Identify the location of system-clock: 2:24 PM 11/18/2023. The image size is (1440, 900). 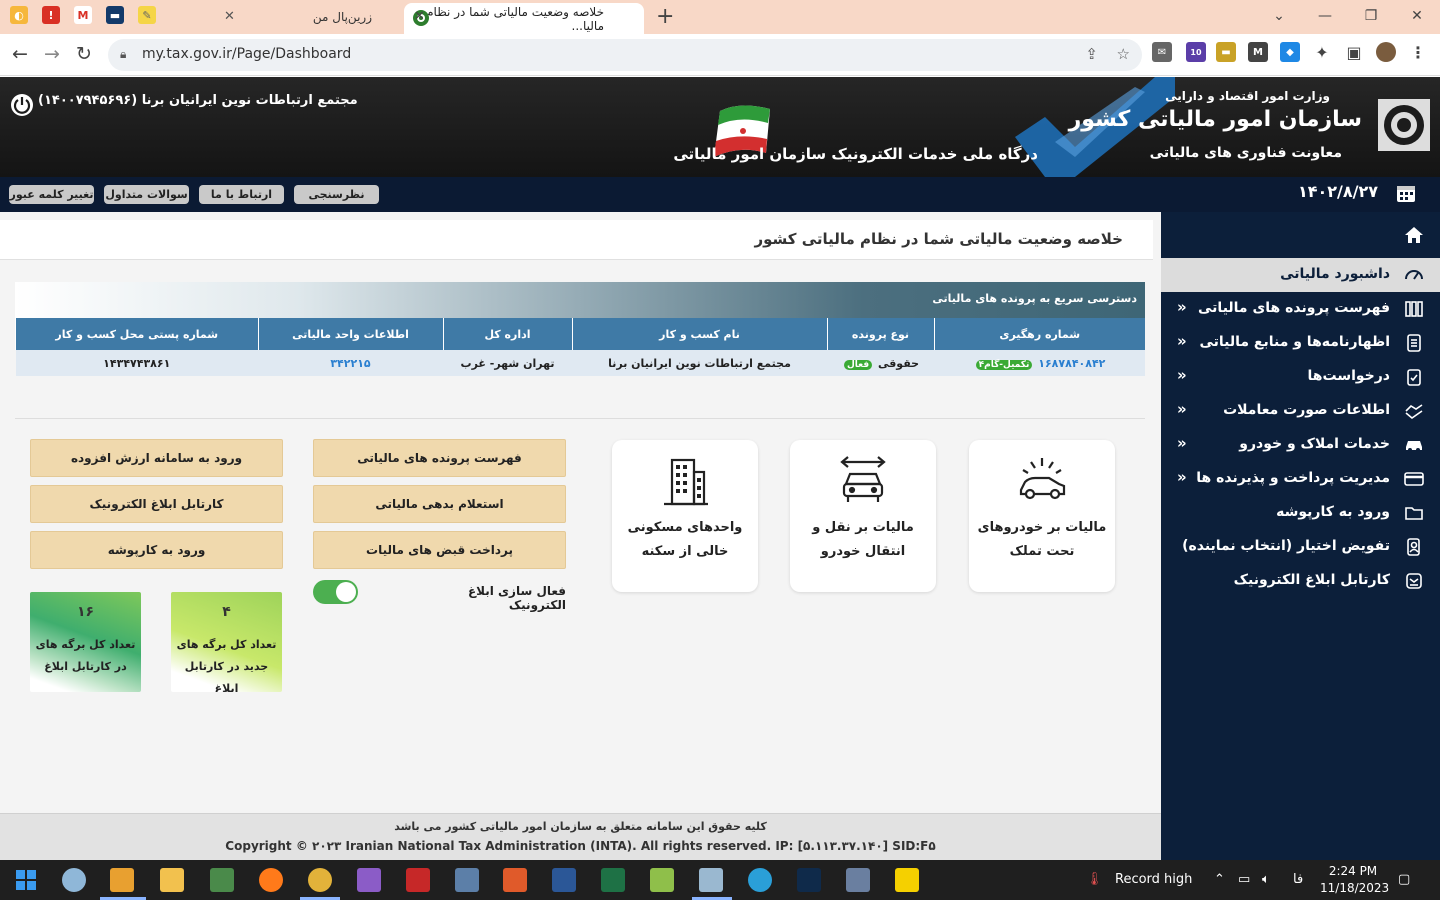
(1354, 880).